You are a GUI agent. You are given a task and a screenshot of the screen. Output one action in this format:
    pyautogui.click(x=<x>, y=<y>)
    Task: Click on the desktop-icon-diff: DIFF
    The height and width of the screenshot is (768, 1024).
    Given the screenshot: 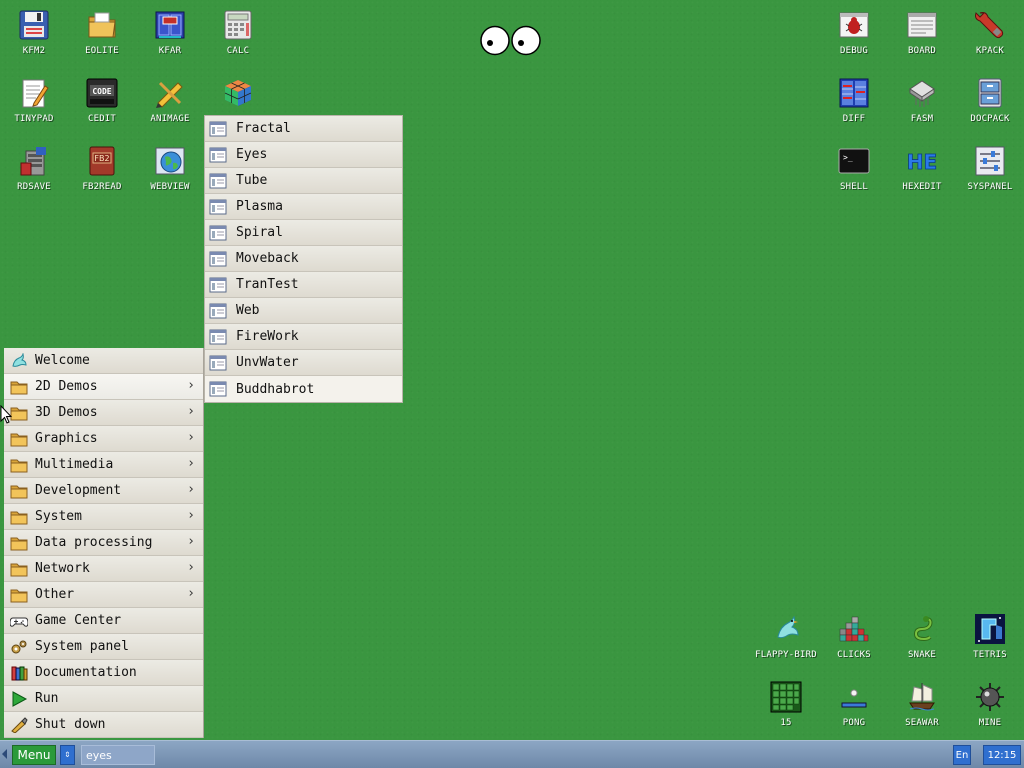 What is the action you would take?
    pyautogui.click(x=854, y=101)
    